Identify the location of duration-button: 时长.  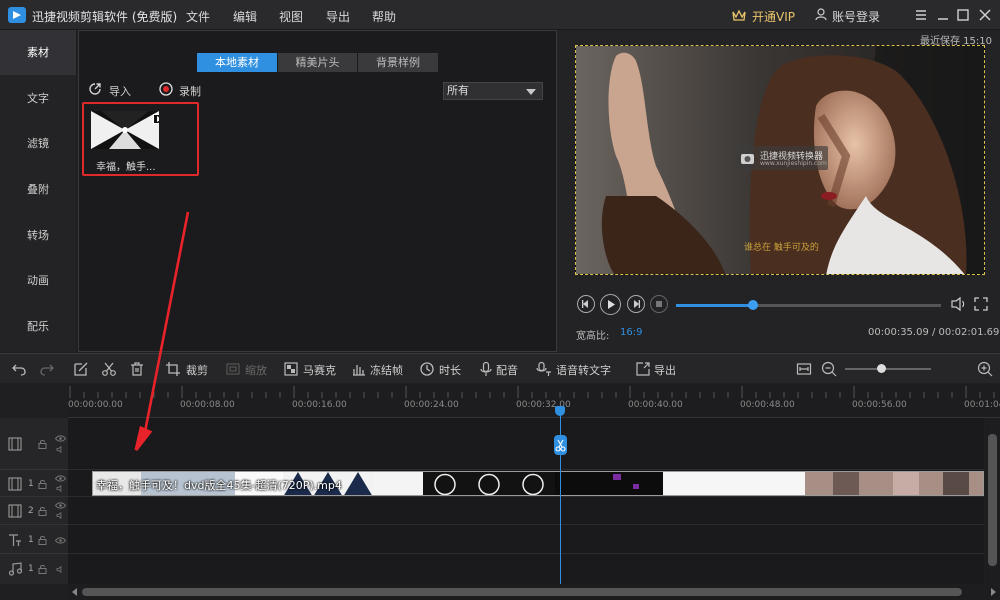
(450, 370).